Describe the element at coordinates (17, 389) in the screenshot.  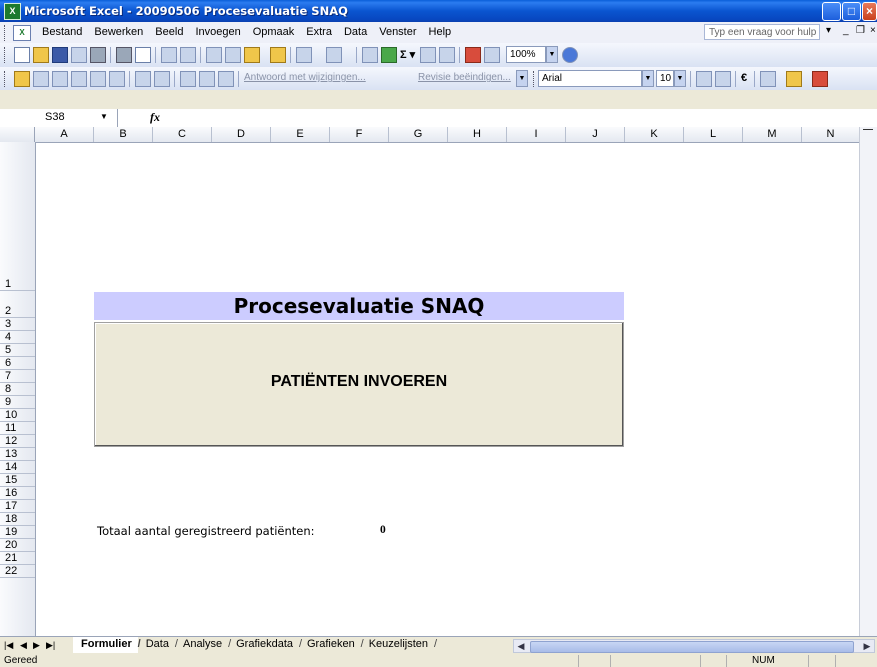
I see `row-header: 8` at that location.